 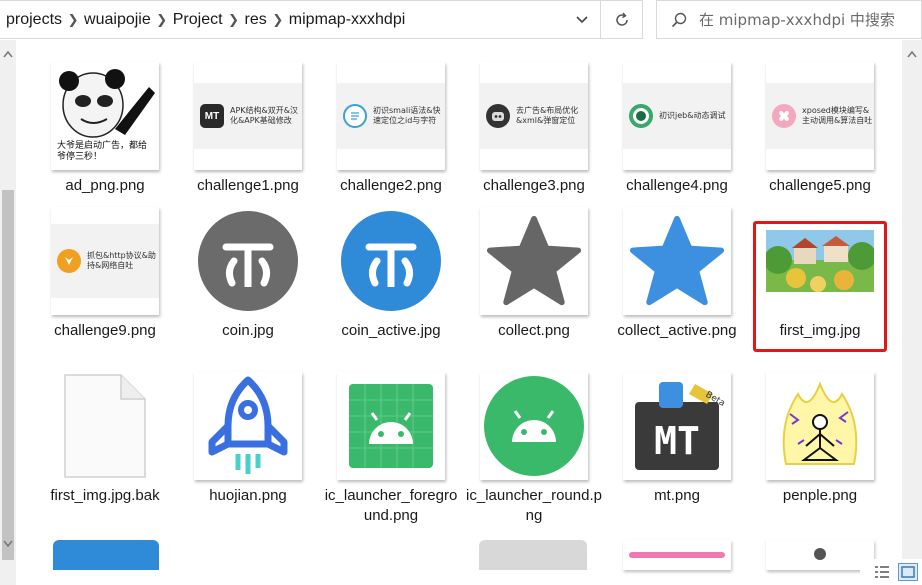 I want to click on breadcrumb-project: Project, so click(x=198, y=20).